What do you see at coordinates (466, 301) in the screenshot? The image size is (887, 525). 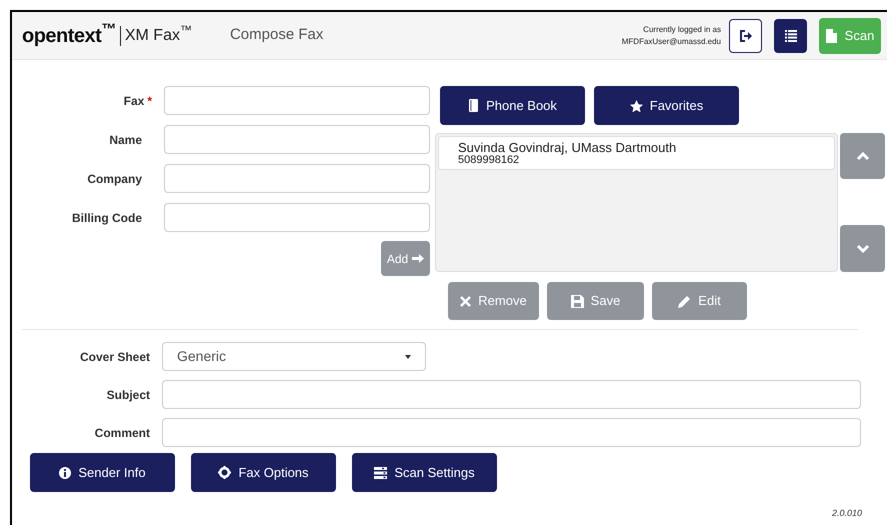 I see `x-icon` at bounding box center [466, 301].